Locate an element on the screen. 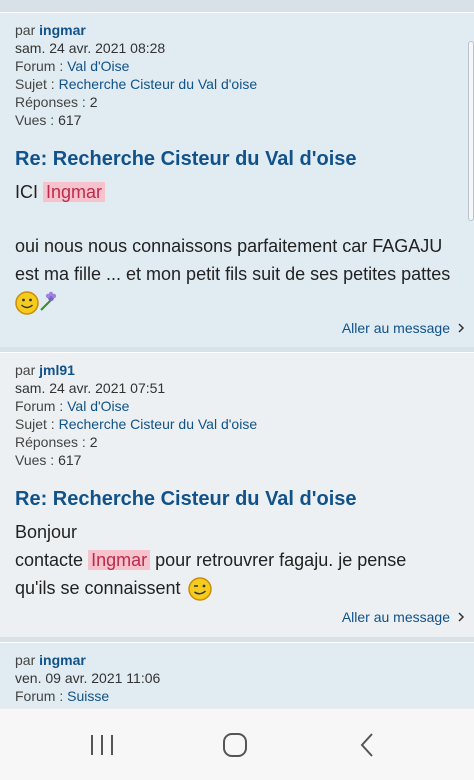  post-date: ven. 09 avr. 2021 11:06 is located at coordinates (88, 678).